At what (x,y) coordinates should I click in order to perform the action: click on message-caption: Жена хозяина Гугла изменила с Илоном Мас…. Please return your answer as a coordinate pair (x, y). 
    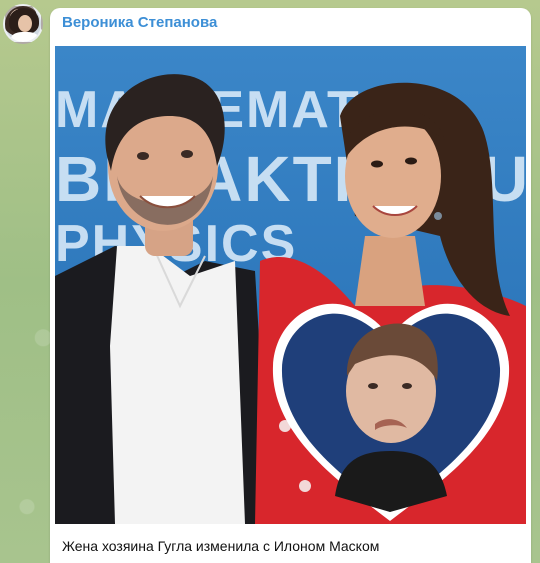
    Looking at the image, I should click on (221, 546).